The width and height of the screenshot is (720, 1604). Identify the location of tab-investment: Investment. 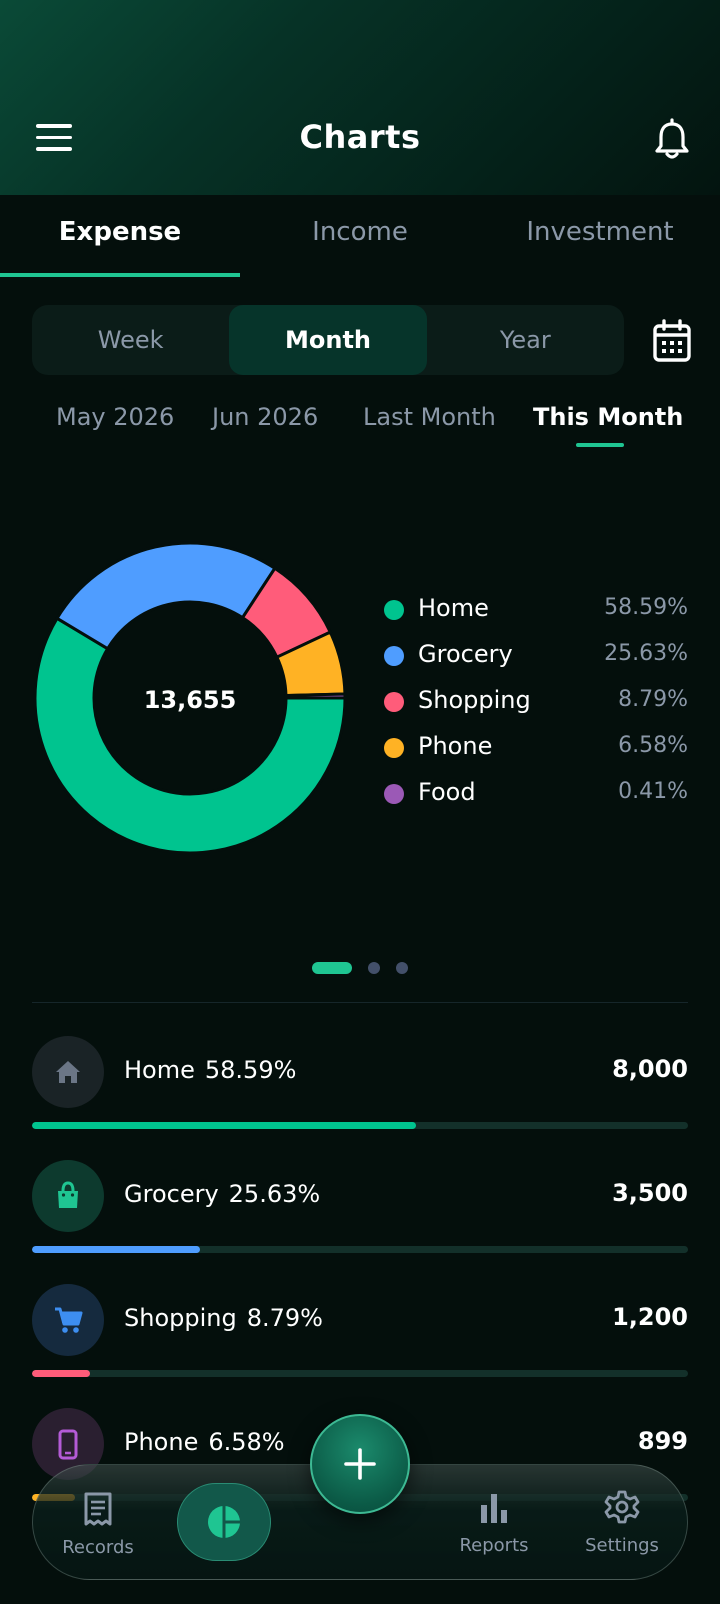
(600, 236).